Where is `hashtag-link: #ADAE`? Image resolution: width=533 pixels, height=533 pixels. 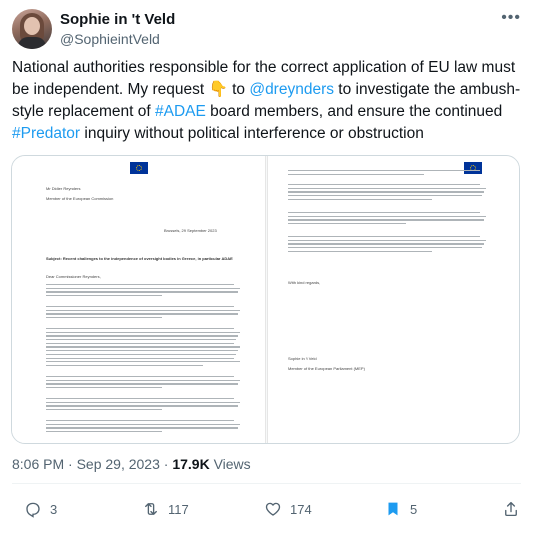 hashtag-link: #ADAE is located at coordinates (180, 111).